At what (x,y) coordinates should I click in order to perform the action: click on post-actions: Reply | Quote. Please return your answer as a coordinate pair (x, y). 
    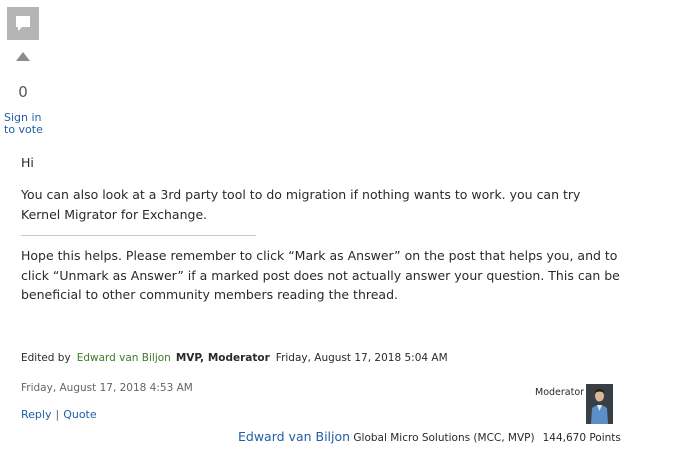
    Looking at the image, I should click on (59, 414).